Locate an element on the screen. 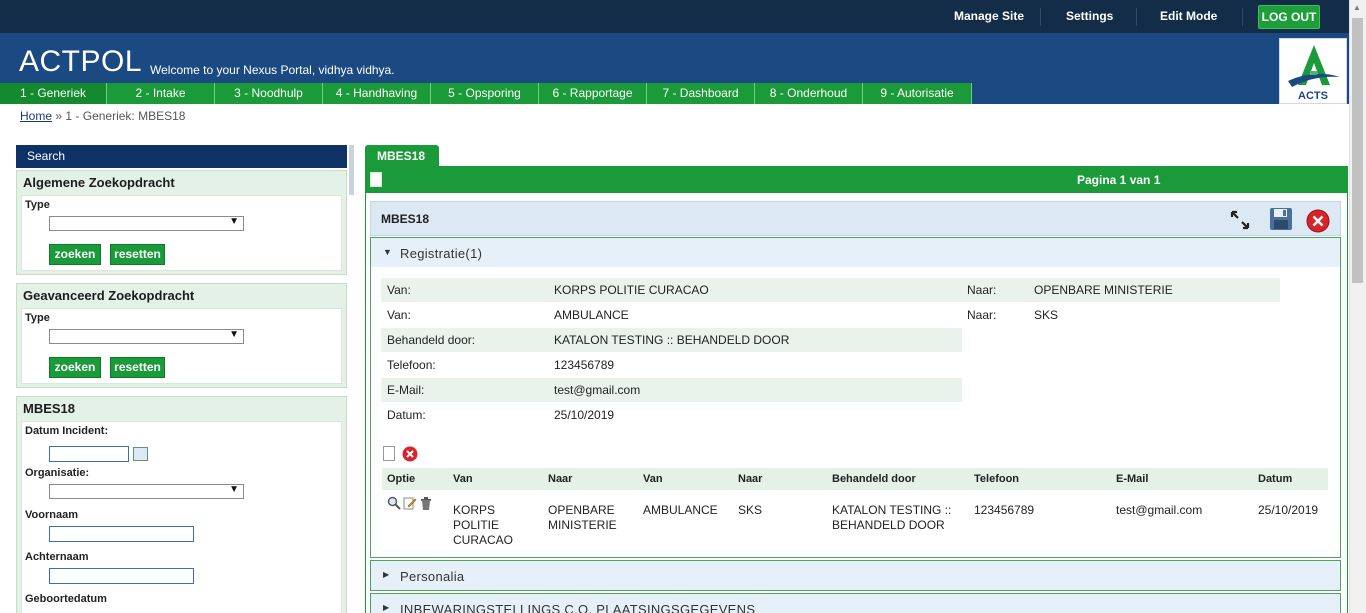 Image resolution: width=1366 pixels, height=613 pixels. advanced-type-label: Type is located at coordinates (37, 318).